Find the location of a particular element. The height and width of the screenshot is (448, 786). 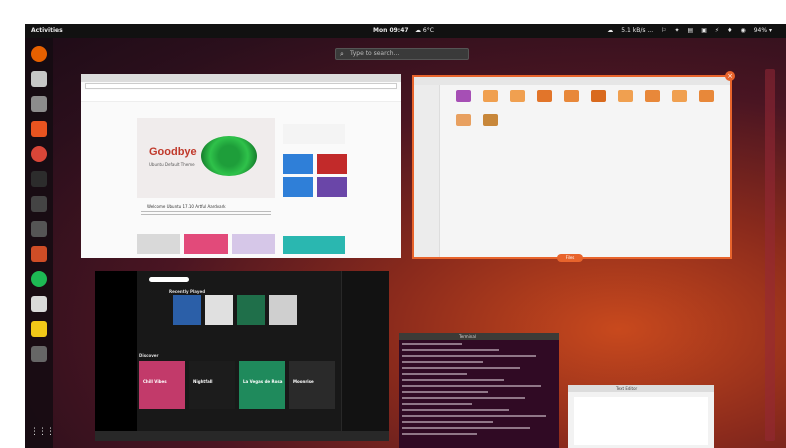

calculator-icon is located at coordinates (39, 229).